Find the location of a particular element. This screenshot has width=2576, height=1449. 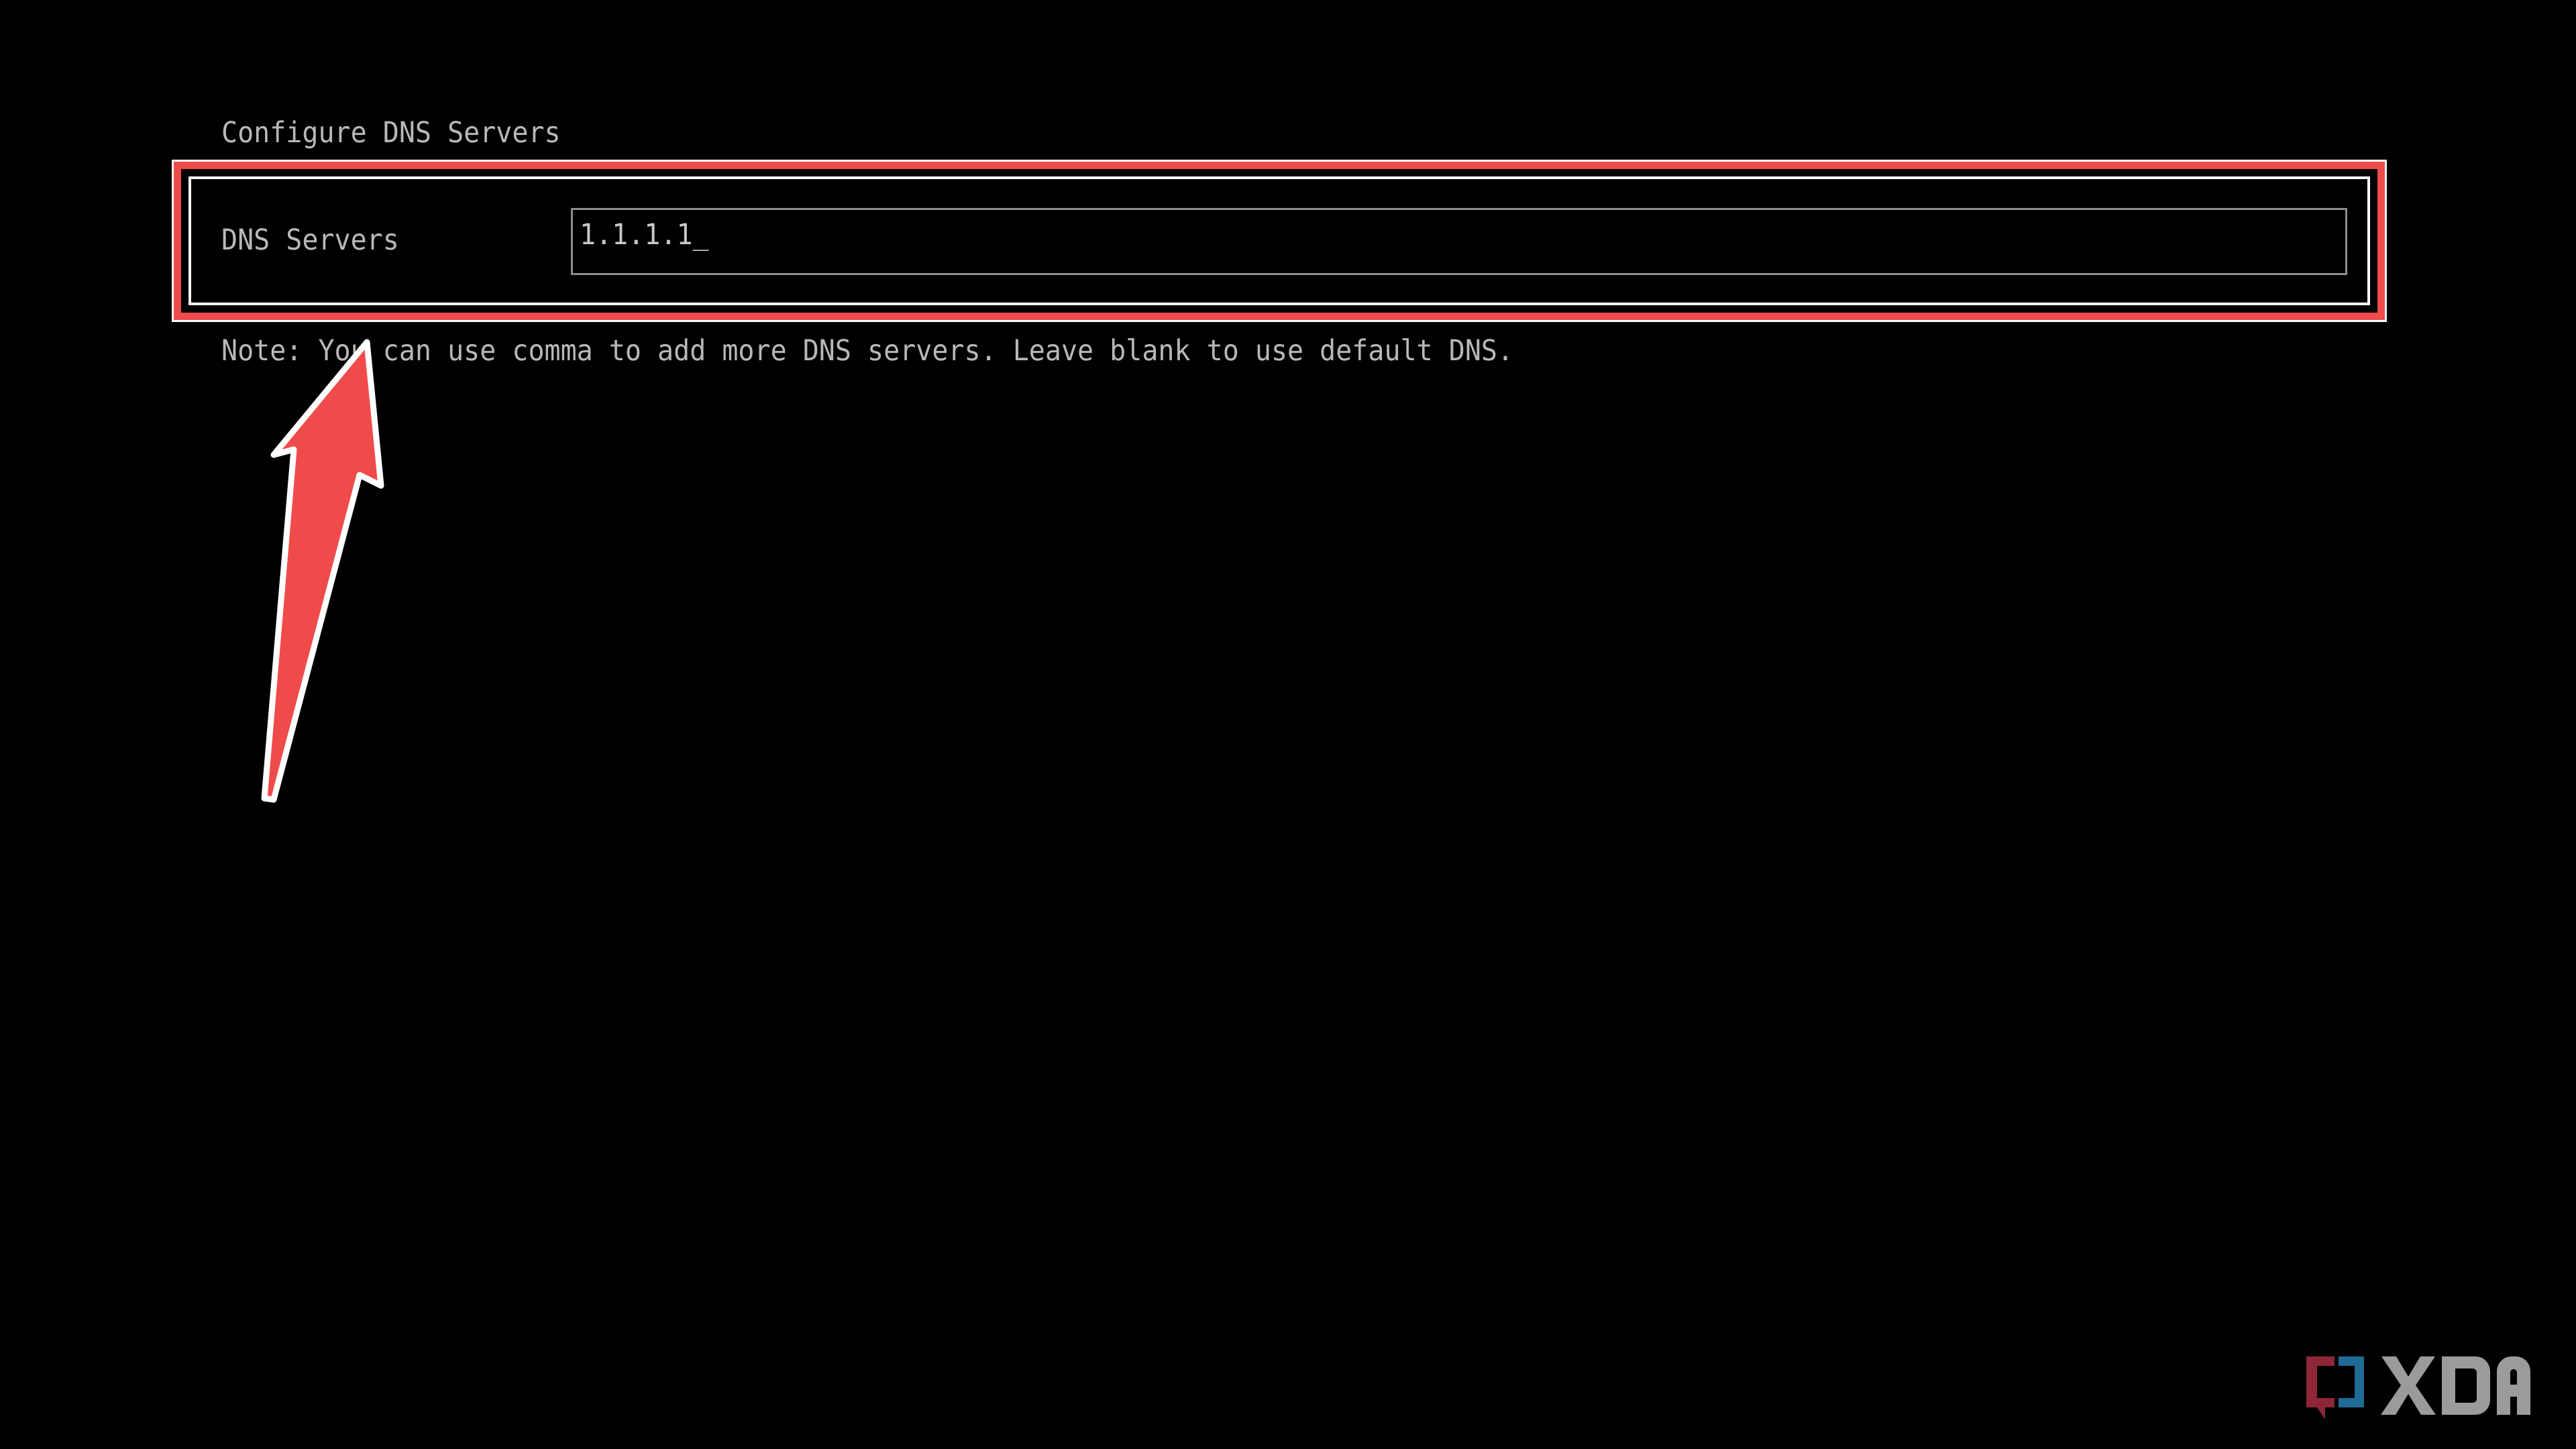

dns-servers-input-text: 1.1.1.1 is located at coordinates (636, 235).